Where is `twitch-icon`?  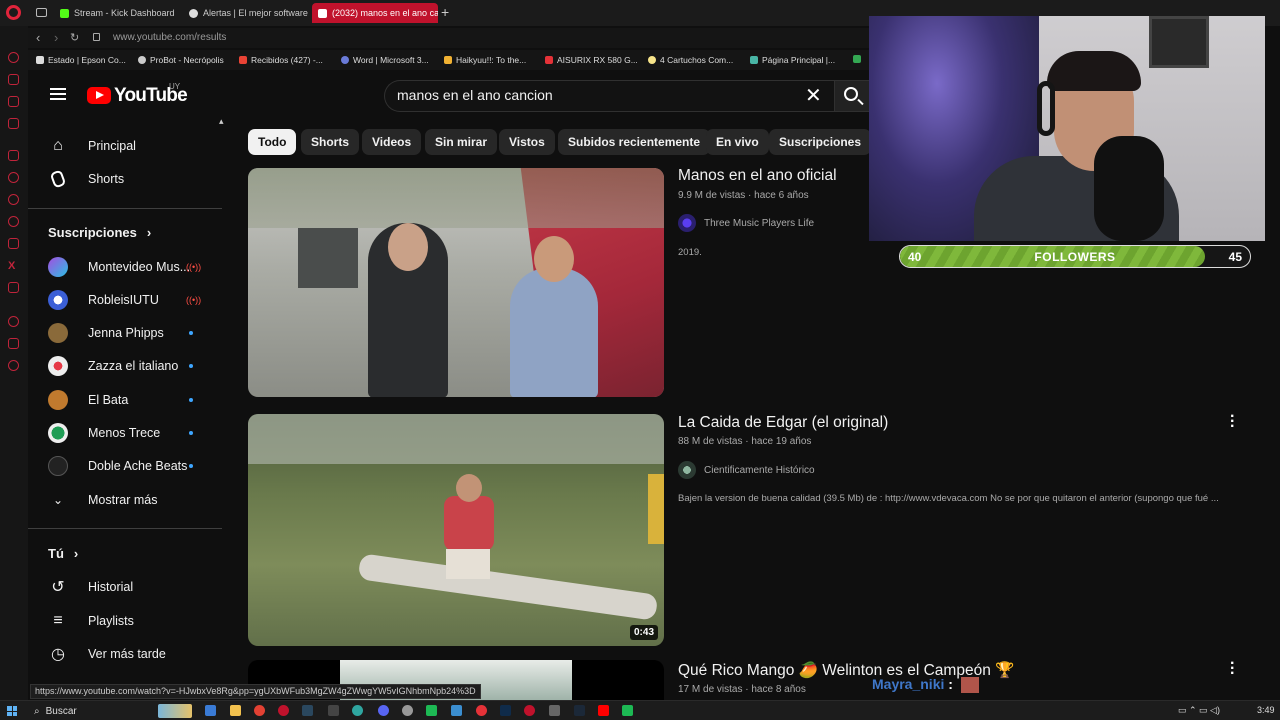
twitch-icon is located at coordinates (13, 155).